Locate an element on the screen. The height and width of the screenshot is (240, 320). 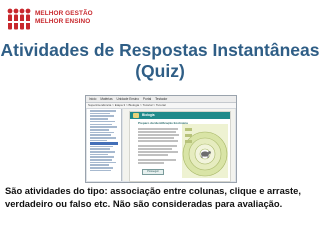
logo-line-1: MELHOR GESTÃO is located at coordinates (64, 13).